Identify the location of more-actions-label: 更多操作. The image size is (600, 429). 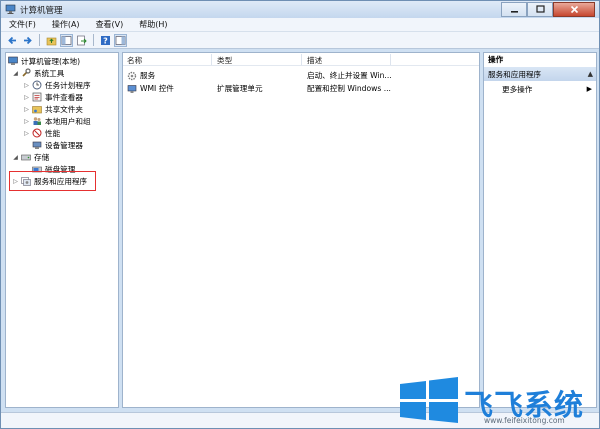
(517, 89).